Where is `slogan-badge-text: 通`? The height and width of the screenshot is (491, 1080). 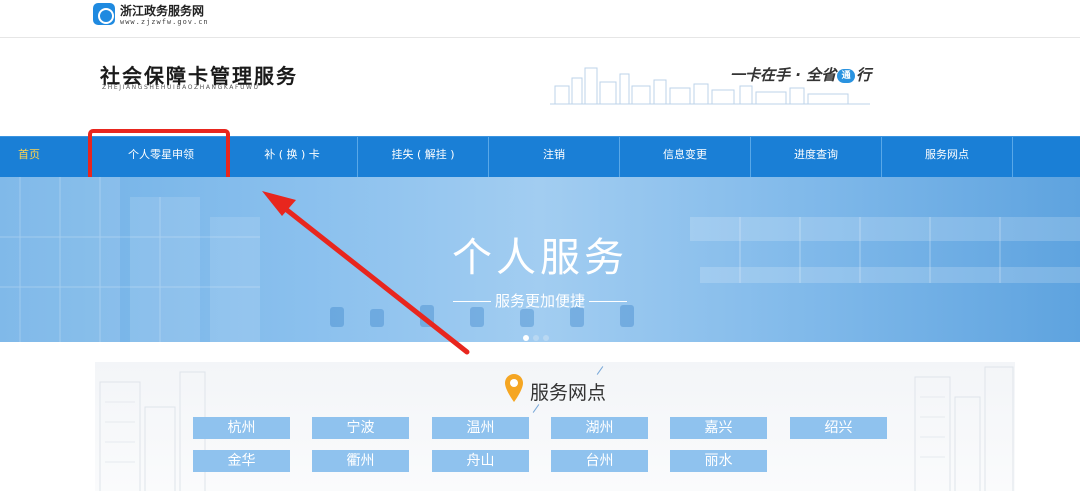 slogan-badge-text: 通 is located at coordinates (846, 75).